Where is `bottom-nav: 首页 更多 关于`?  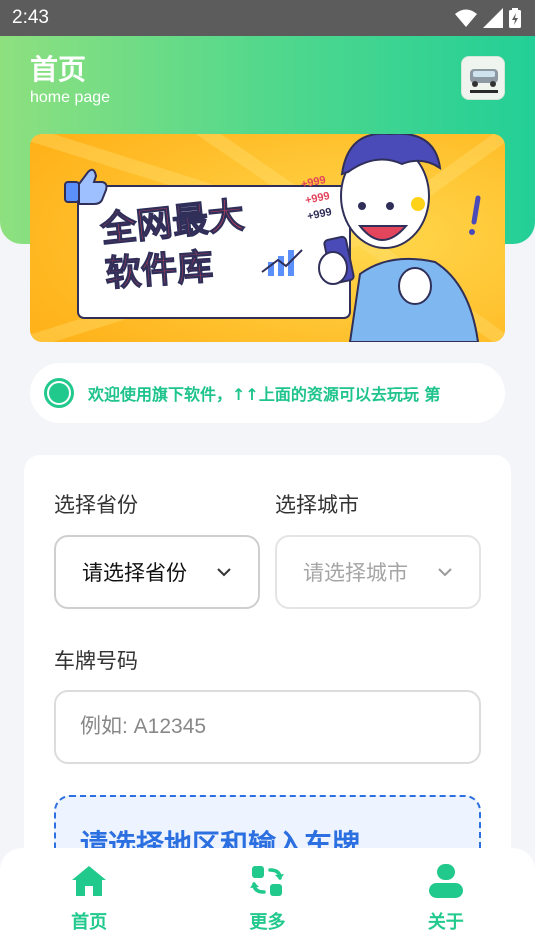
bottom-nav: 首页 更多 关于 is located at coordinates (267, 899).